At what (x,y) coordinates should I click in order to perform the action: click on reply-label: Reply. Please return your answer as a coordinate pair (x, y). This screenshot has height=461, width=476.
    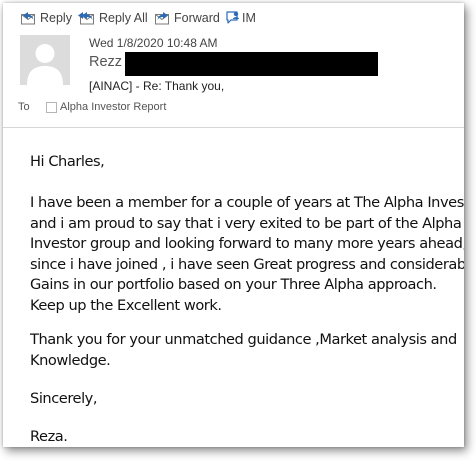
    Looking at the image, I should click on (56, 18).